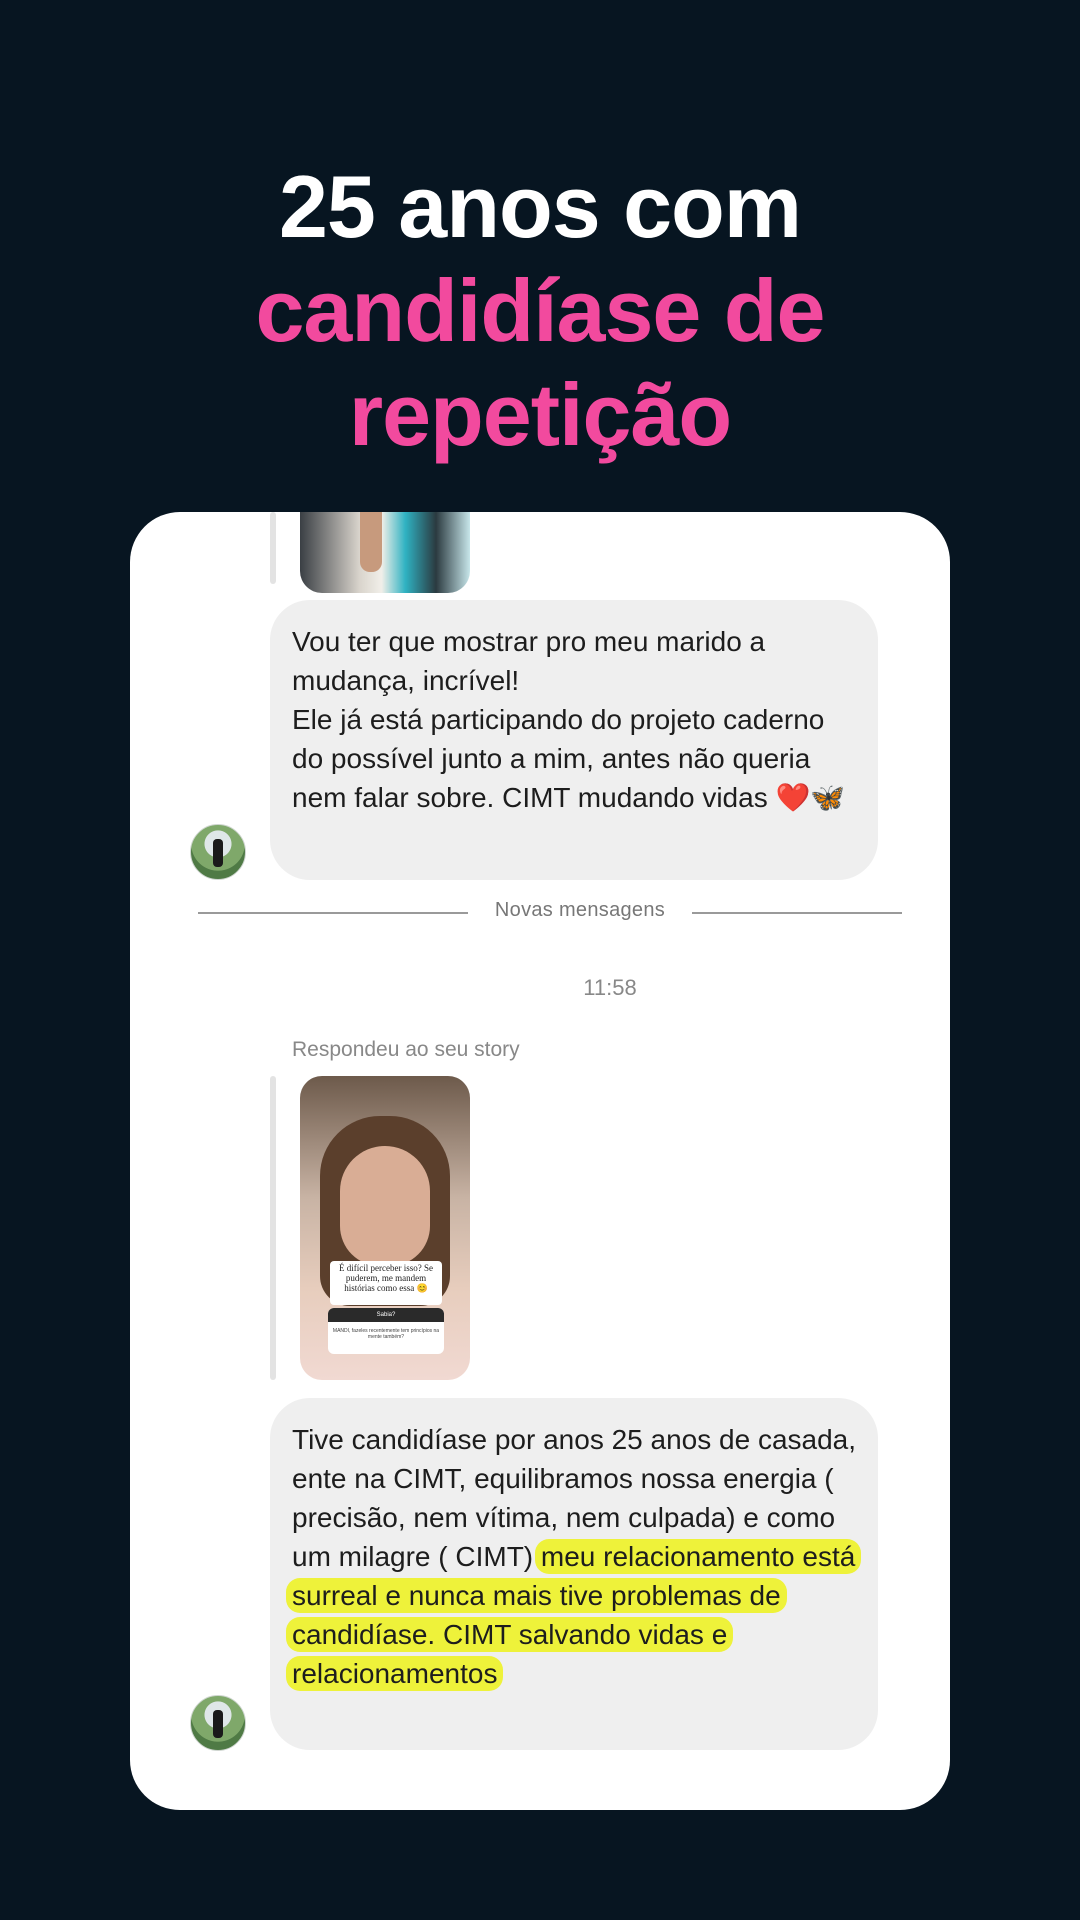 Image resolution: width=1080 pixels, height=1920 pixels. What do you see at coordinates (610, 987) in the screenshot?
I see `message-timestamp: 11:58` at bounding box center [610, 987].